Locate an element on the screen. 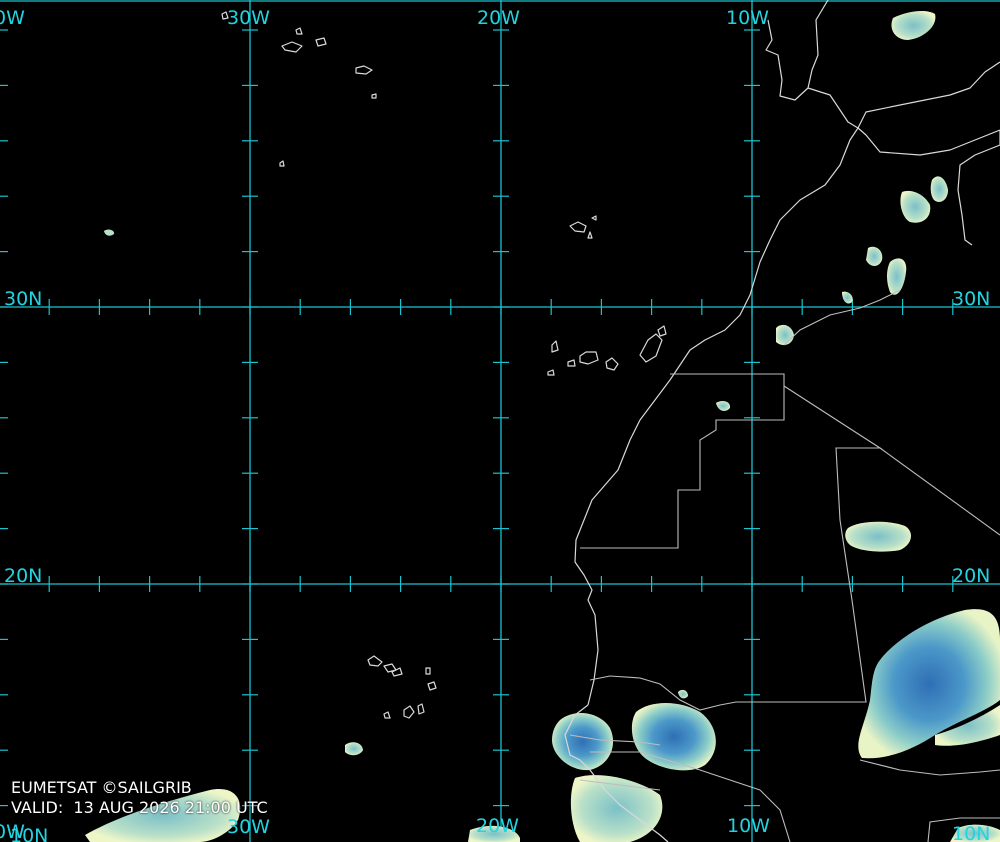 This screenshot has height=842, width=1000. cloud-sahel-mid is located at coordinates (683, 694).